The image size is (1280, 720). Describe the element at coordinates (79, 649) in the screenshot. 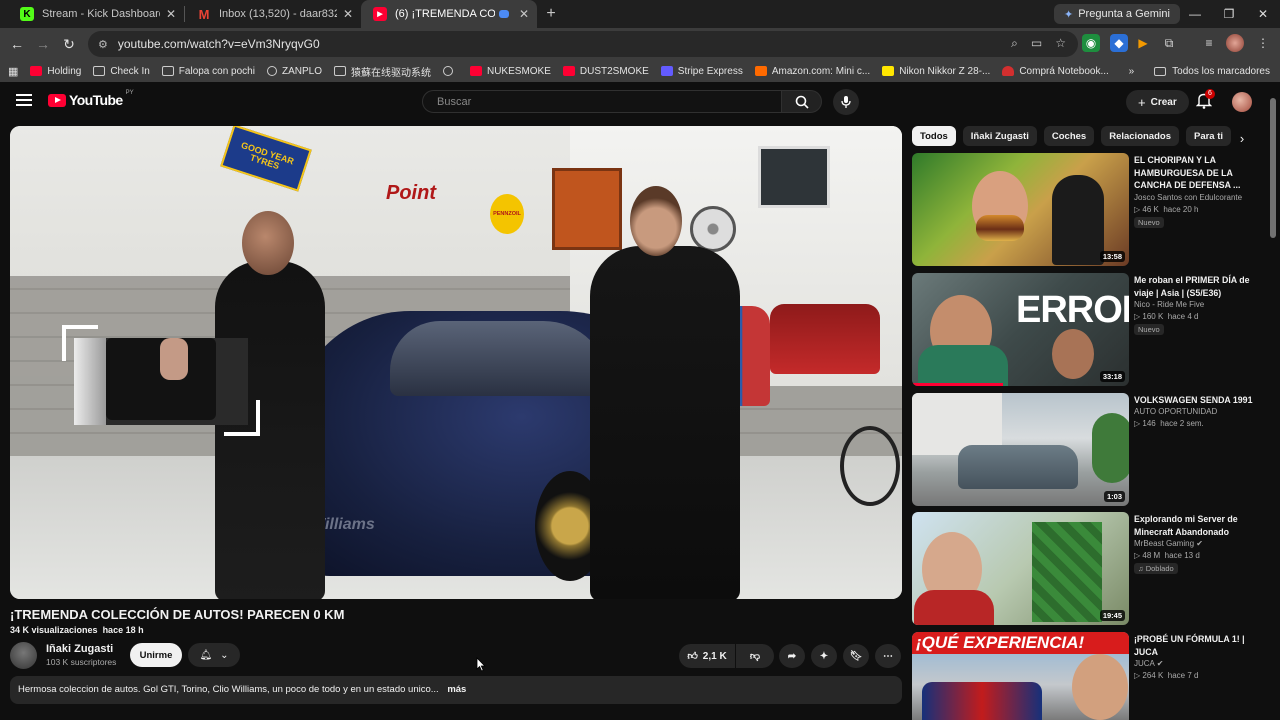

I see `channel-name: Iñaki Zugasti` at that location.